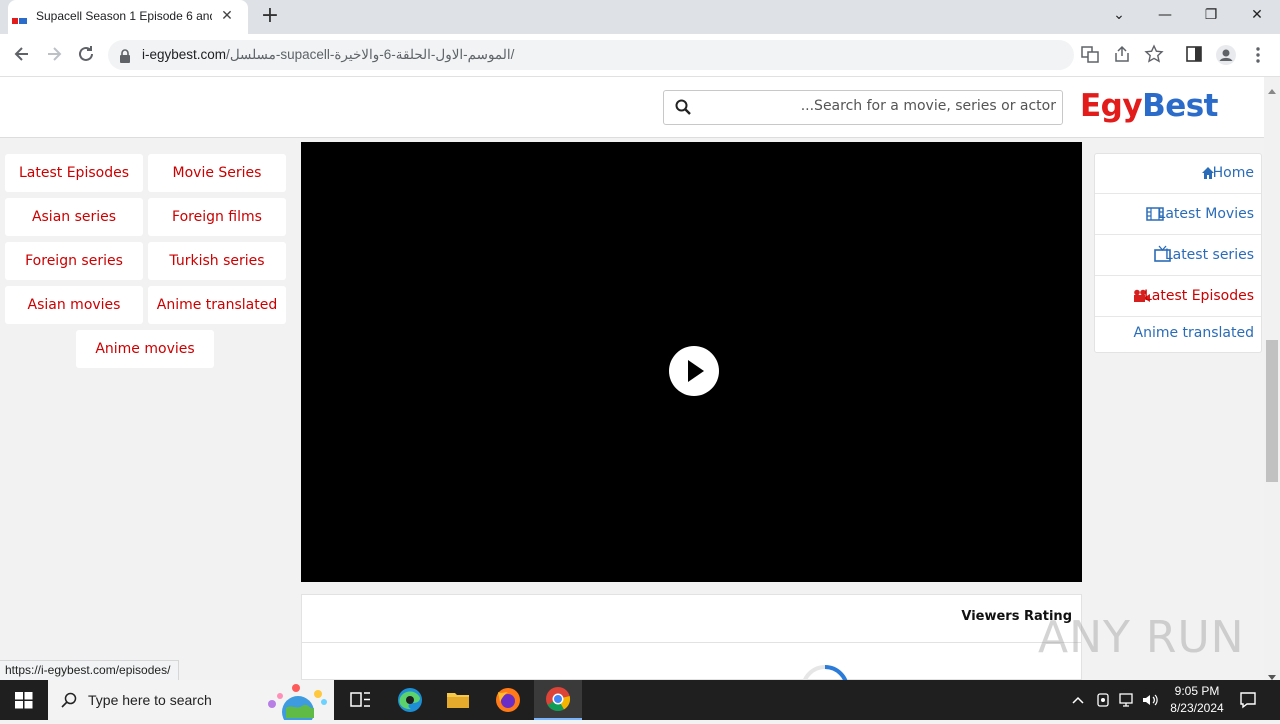 This screenshot has height=724, width=1280. What do you see at coordinates (1103, 700) in the screenshot?
I see `tray-device-icon` at bounding box center [1103, 700].